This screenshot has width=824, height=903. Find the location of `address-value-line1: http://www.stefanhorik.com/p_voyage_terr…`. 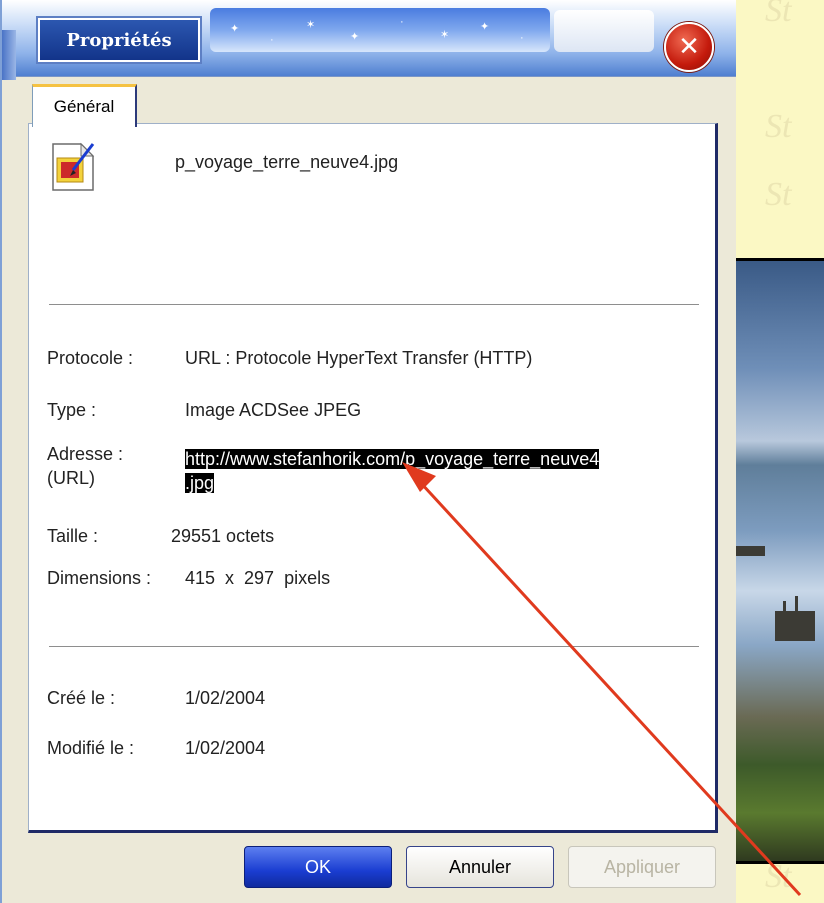

address-value-line1: http://www.stefanhorik.com/p_voyage_terr… is located at coordinates (392, 459).